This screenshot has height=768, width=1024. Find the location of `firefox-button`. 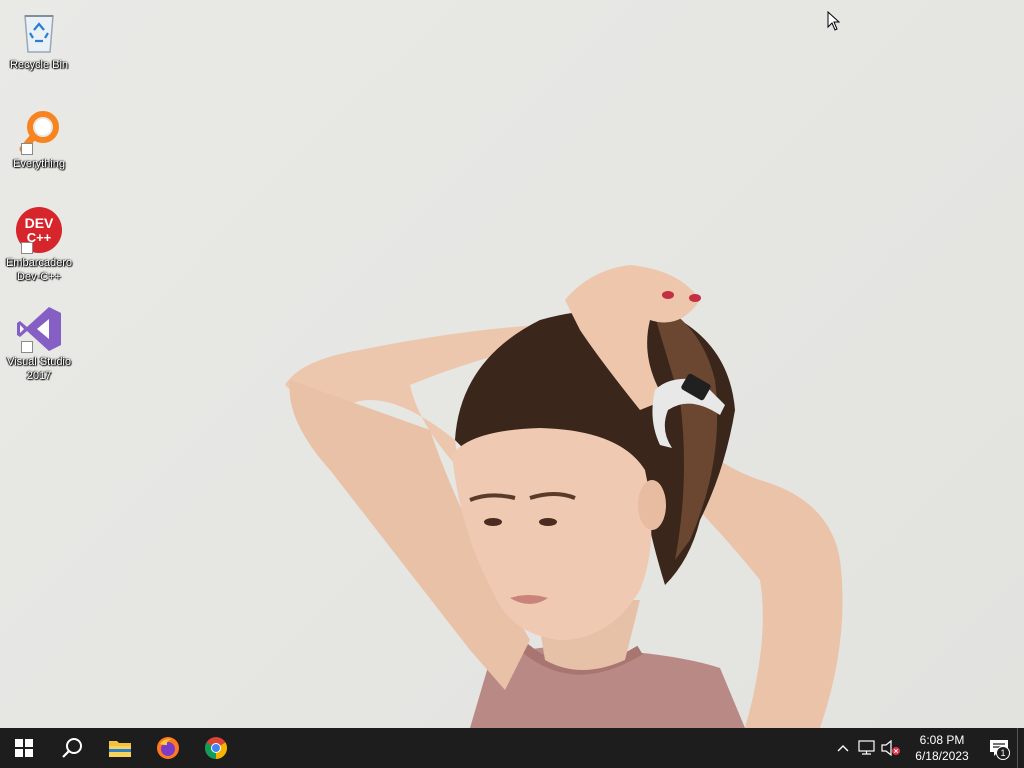

firefox-button is located at coordinates (168, 748).